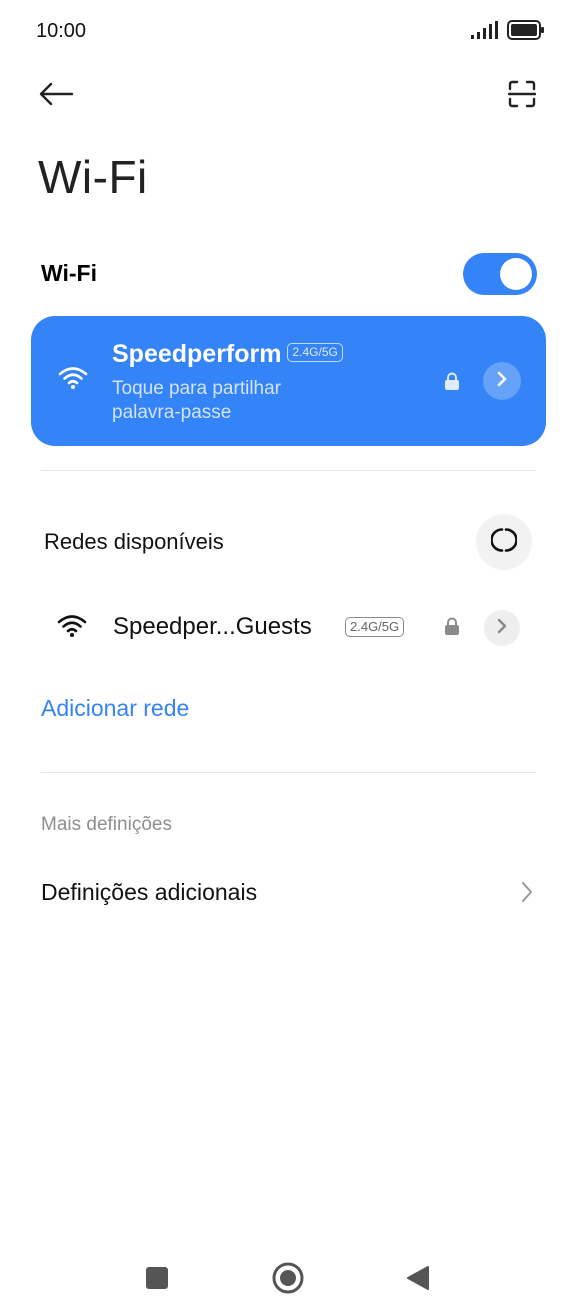  What do you see at coordinates (149, 892) in the screenshot?
I see `additional-settings-label: Definições adicionais` at bounding box center [149, 892].